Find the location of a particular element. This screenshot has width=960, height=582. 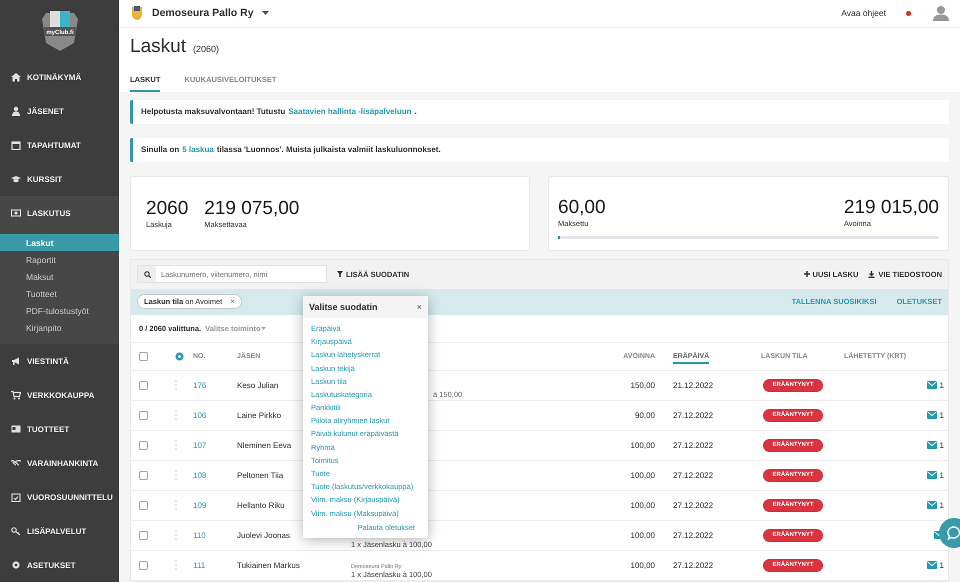

table-cell: 150,00 is located at coordinates (642, 385).